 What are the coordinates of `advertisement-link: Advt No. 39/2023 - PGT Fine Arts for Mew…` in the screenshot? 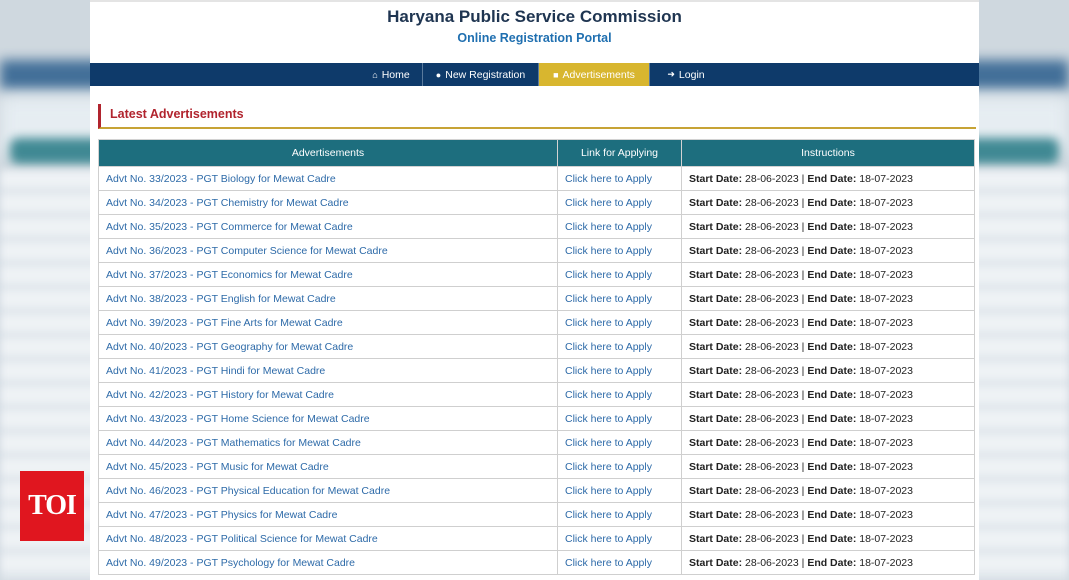 It's located at (328, 322).